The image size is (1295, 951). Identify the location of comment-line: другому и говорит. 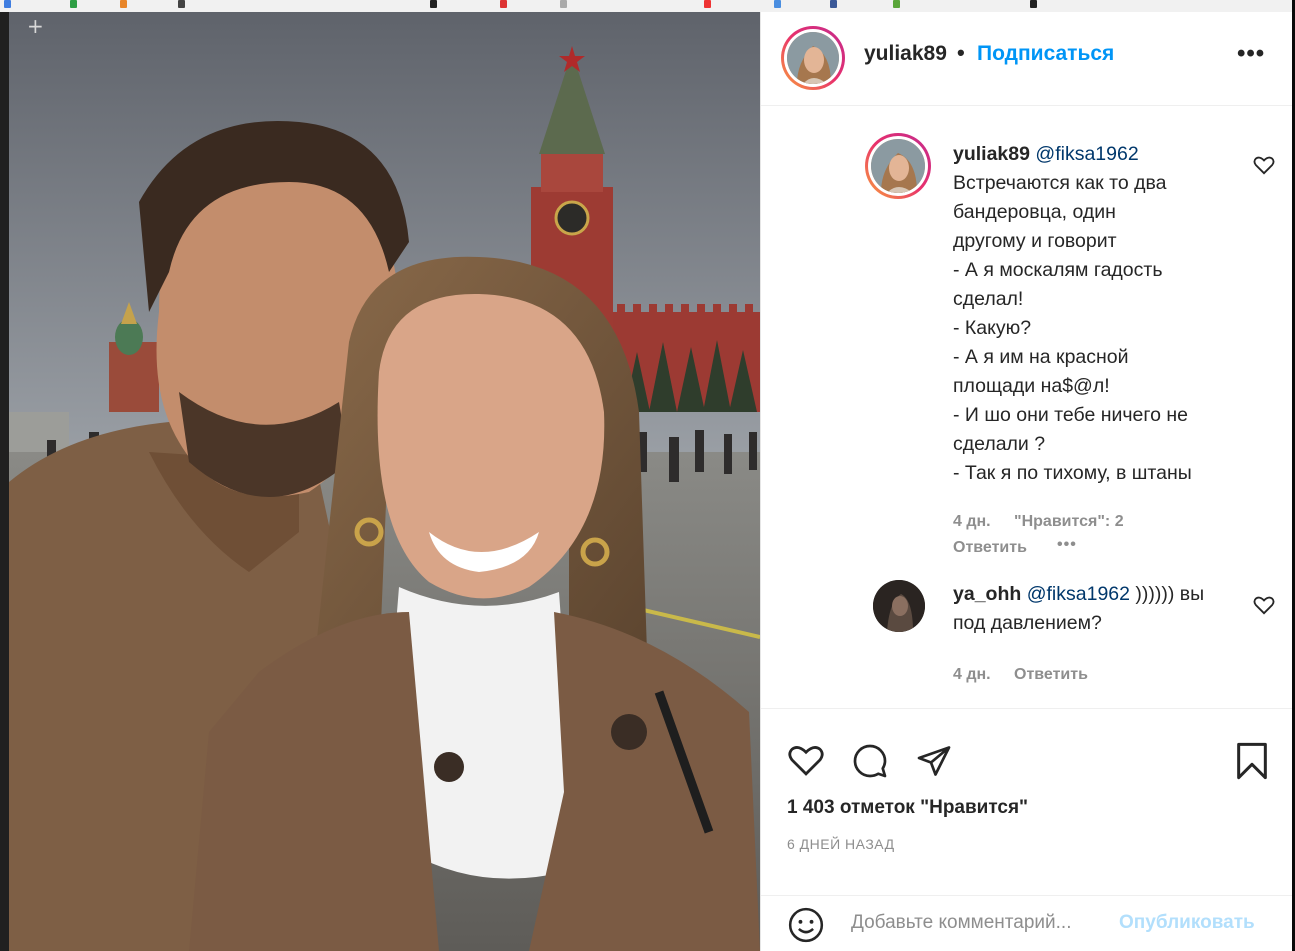
(1035, 241).